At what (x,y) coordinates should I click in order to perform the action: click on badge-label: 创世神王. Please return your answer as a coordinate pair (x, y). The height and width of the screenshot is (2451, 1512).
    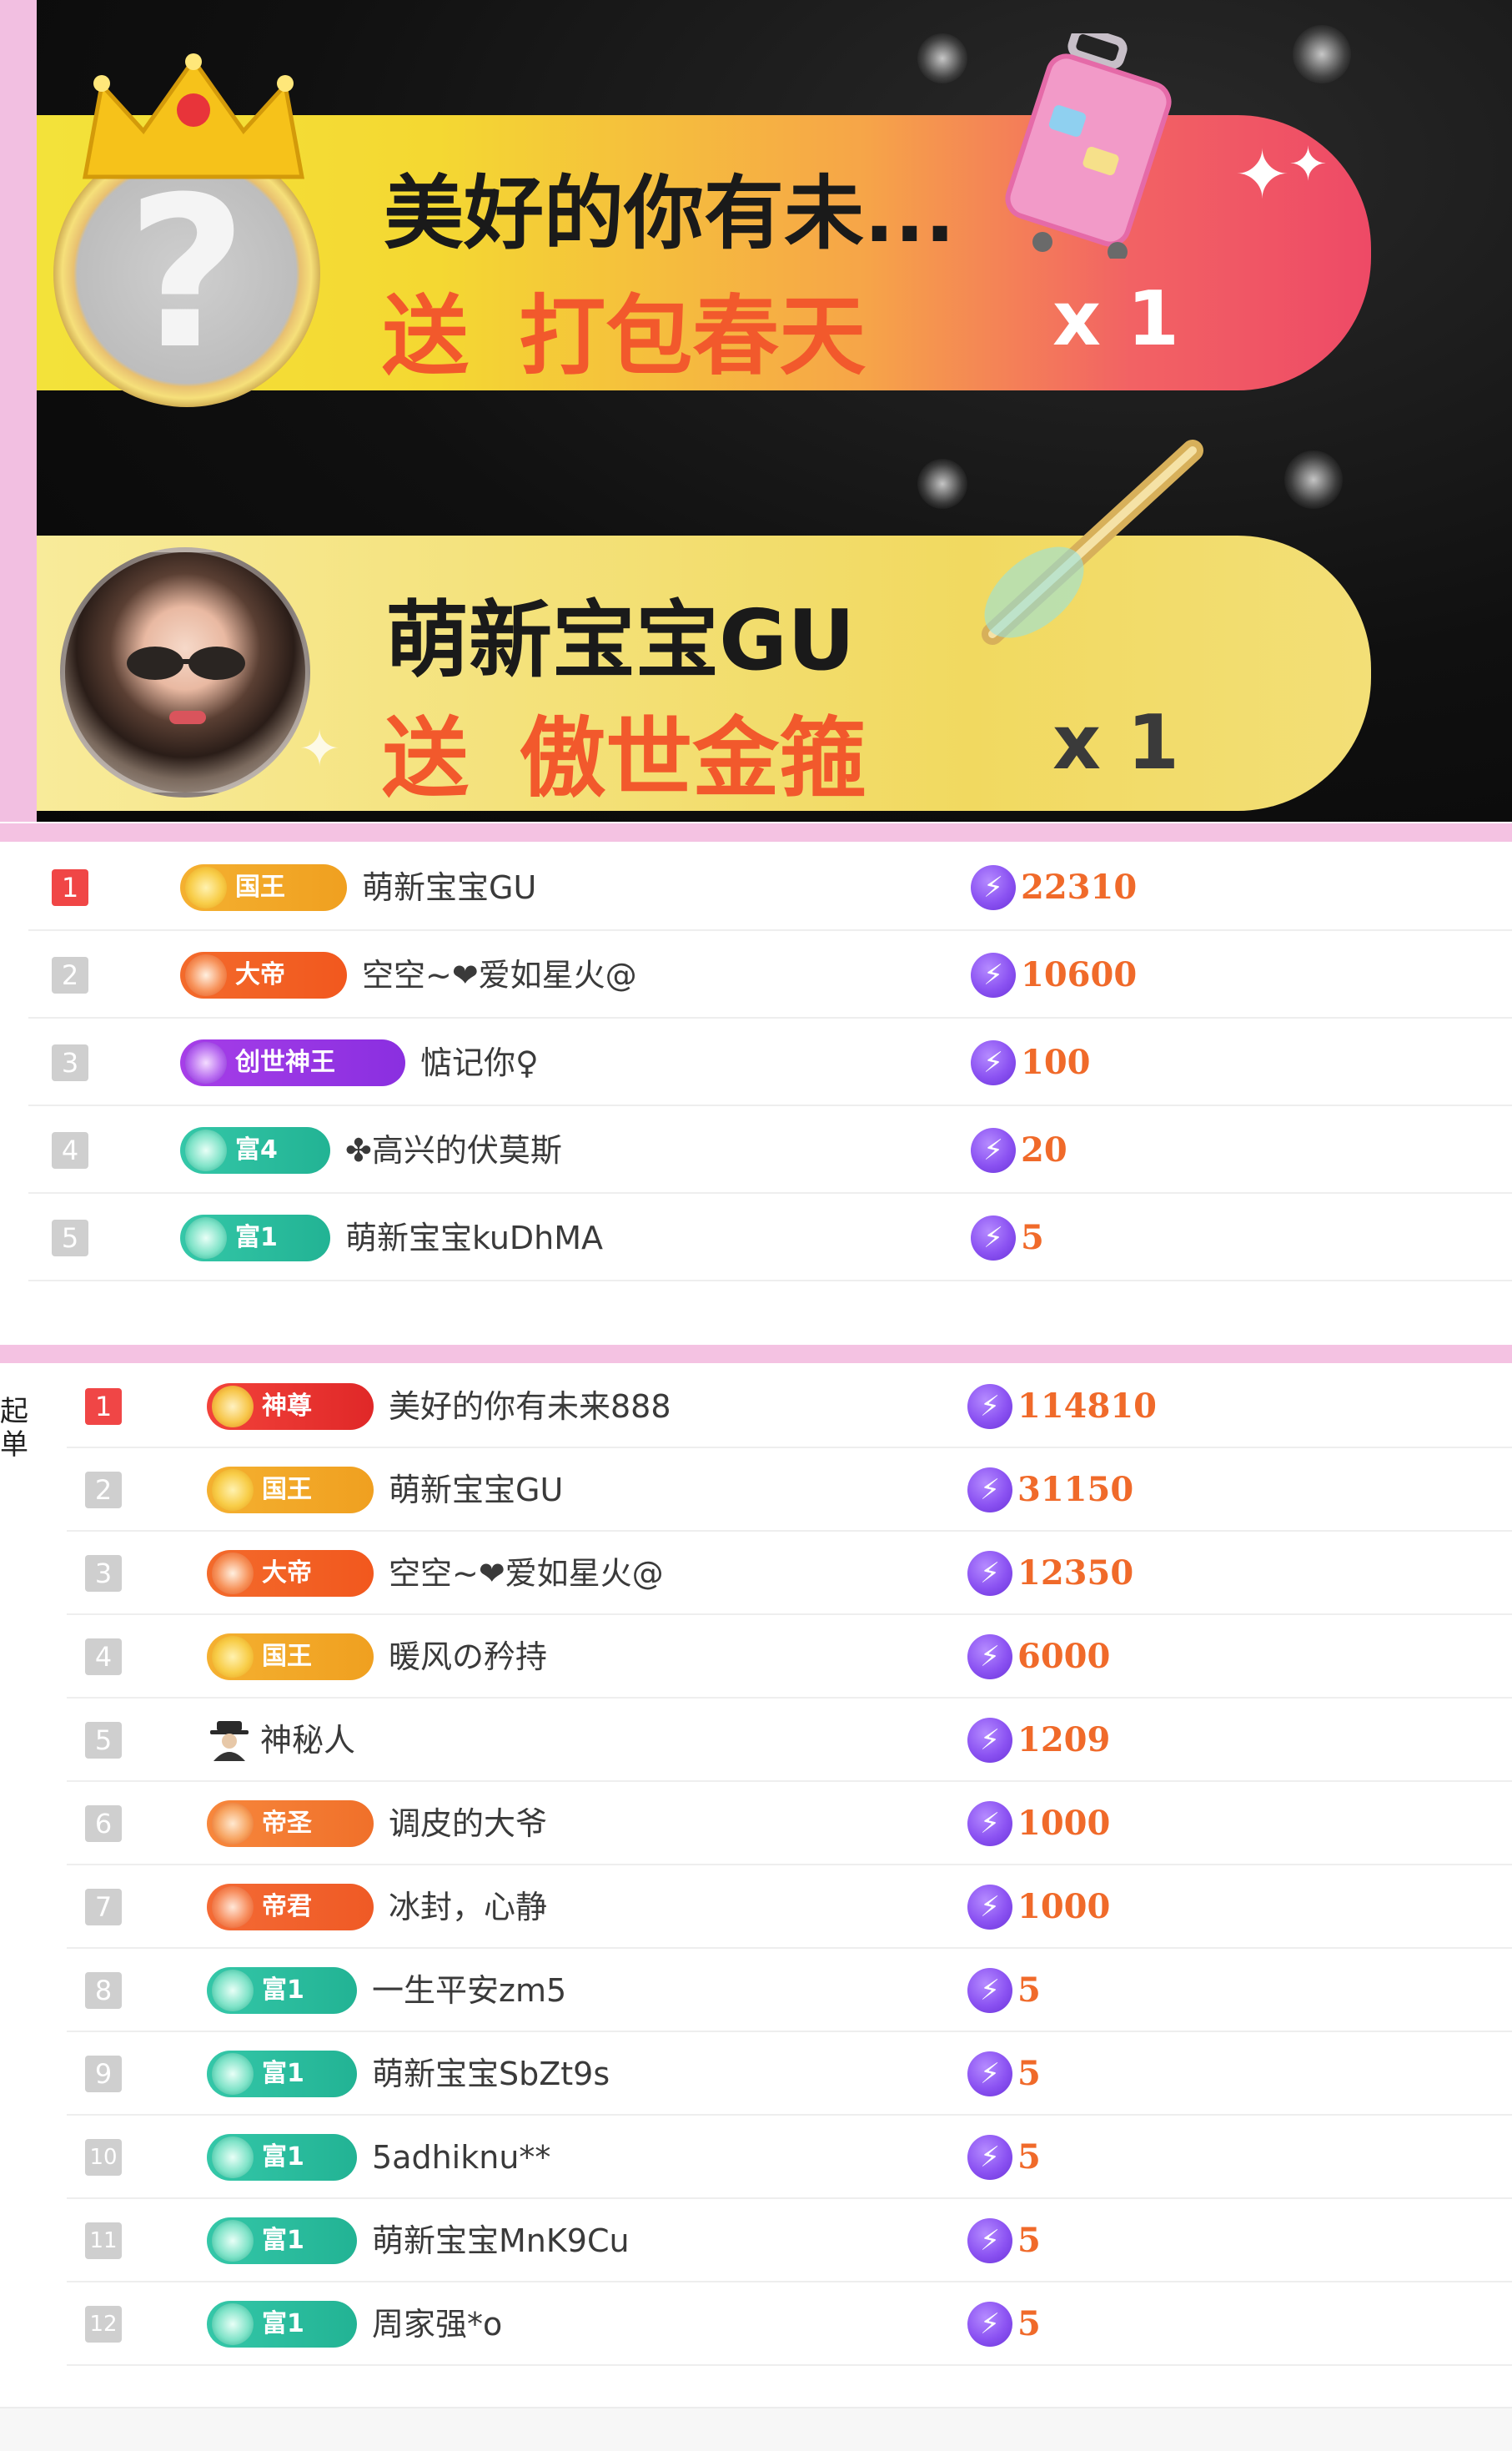
    Looking at the image, I should click on (285, 1062).